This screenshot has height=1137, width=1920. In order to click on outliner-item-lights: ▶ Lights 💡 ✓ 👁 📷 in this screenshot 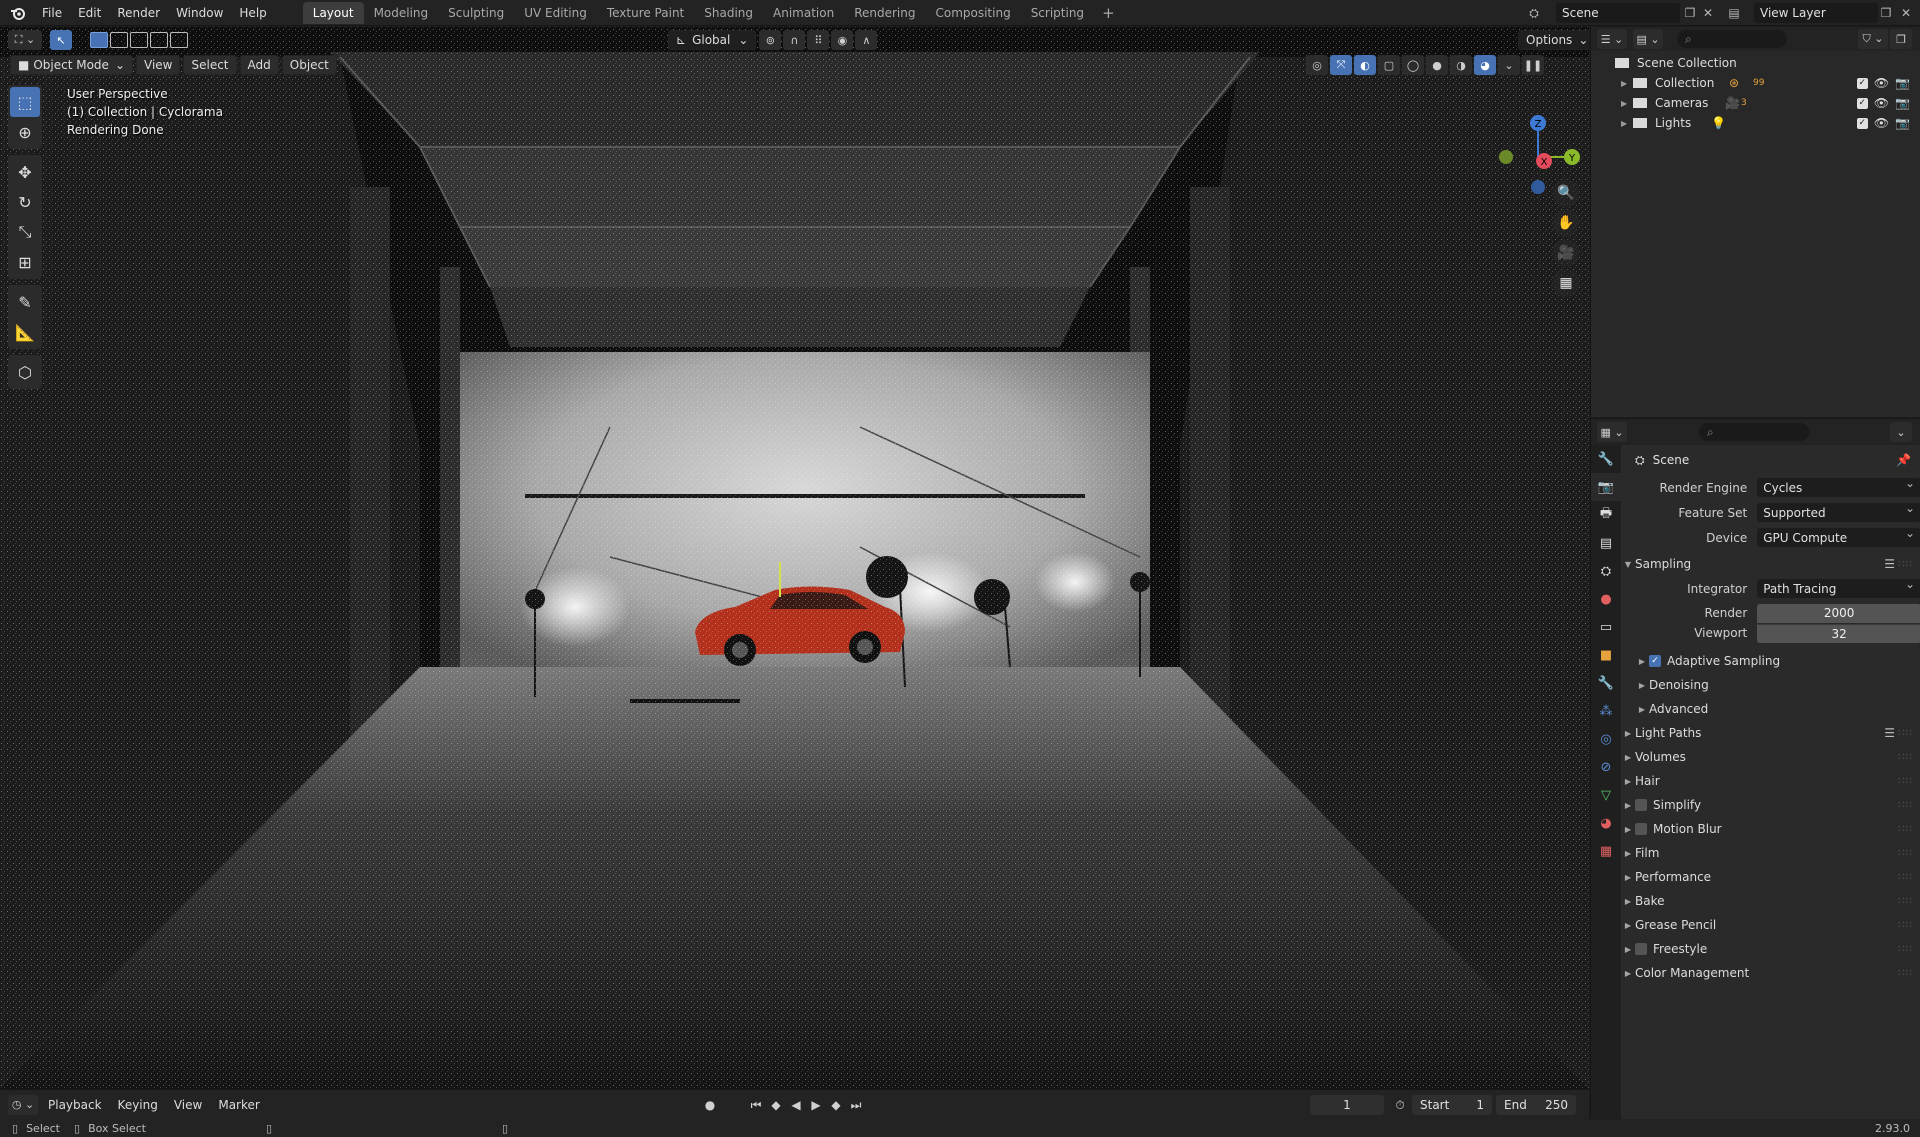, I will do `click(1755, 123)`.